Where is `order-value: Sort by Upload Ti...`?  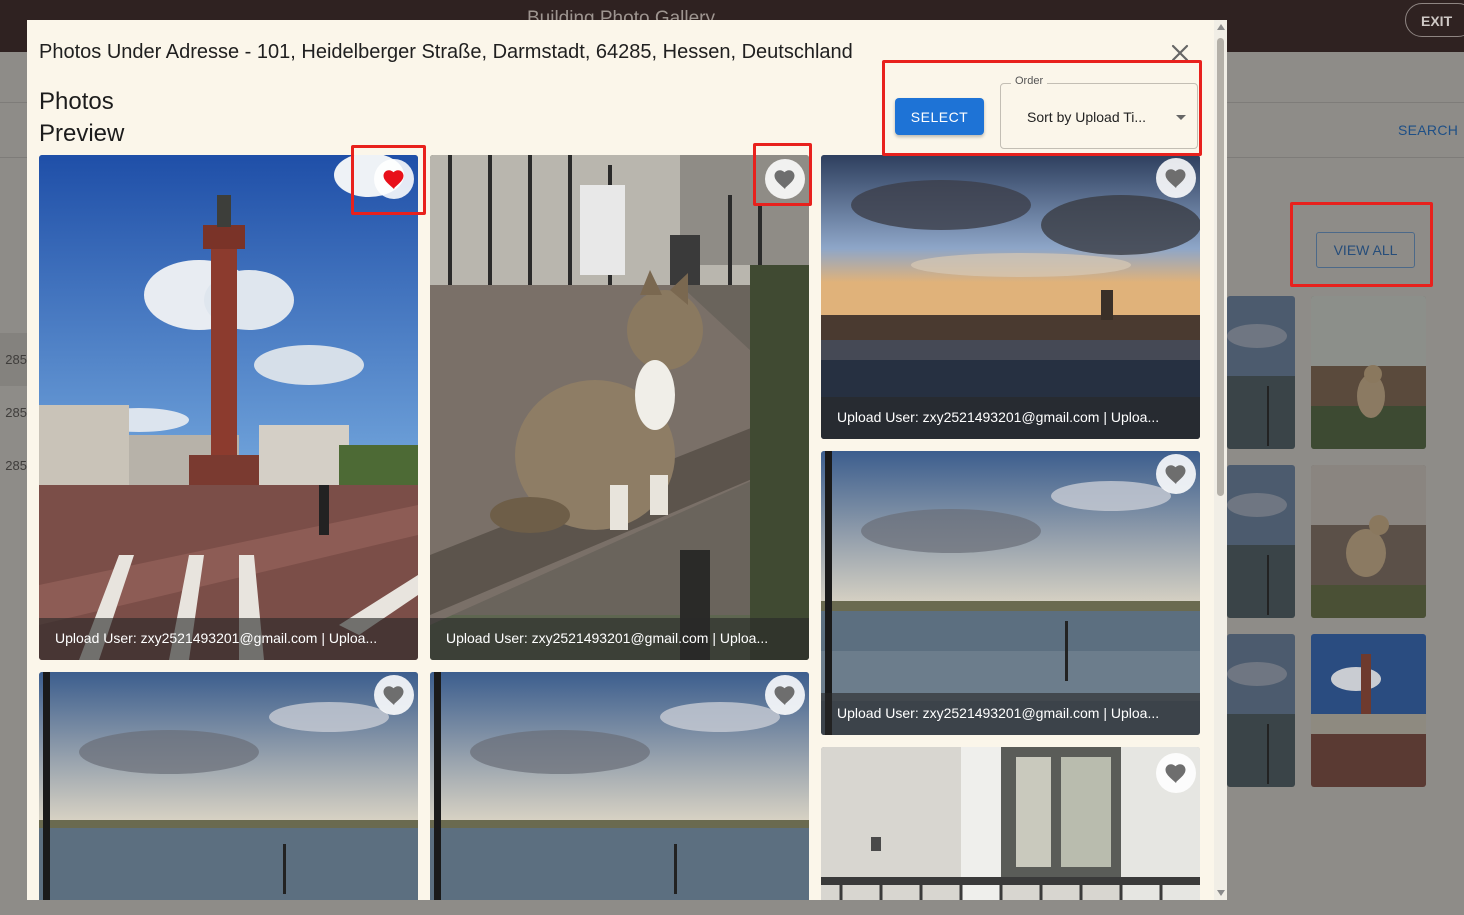
order-value: Sort by Upload Ti... is located at coordinates (1087, 117).